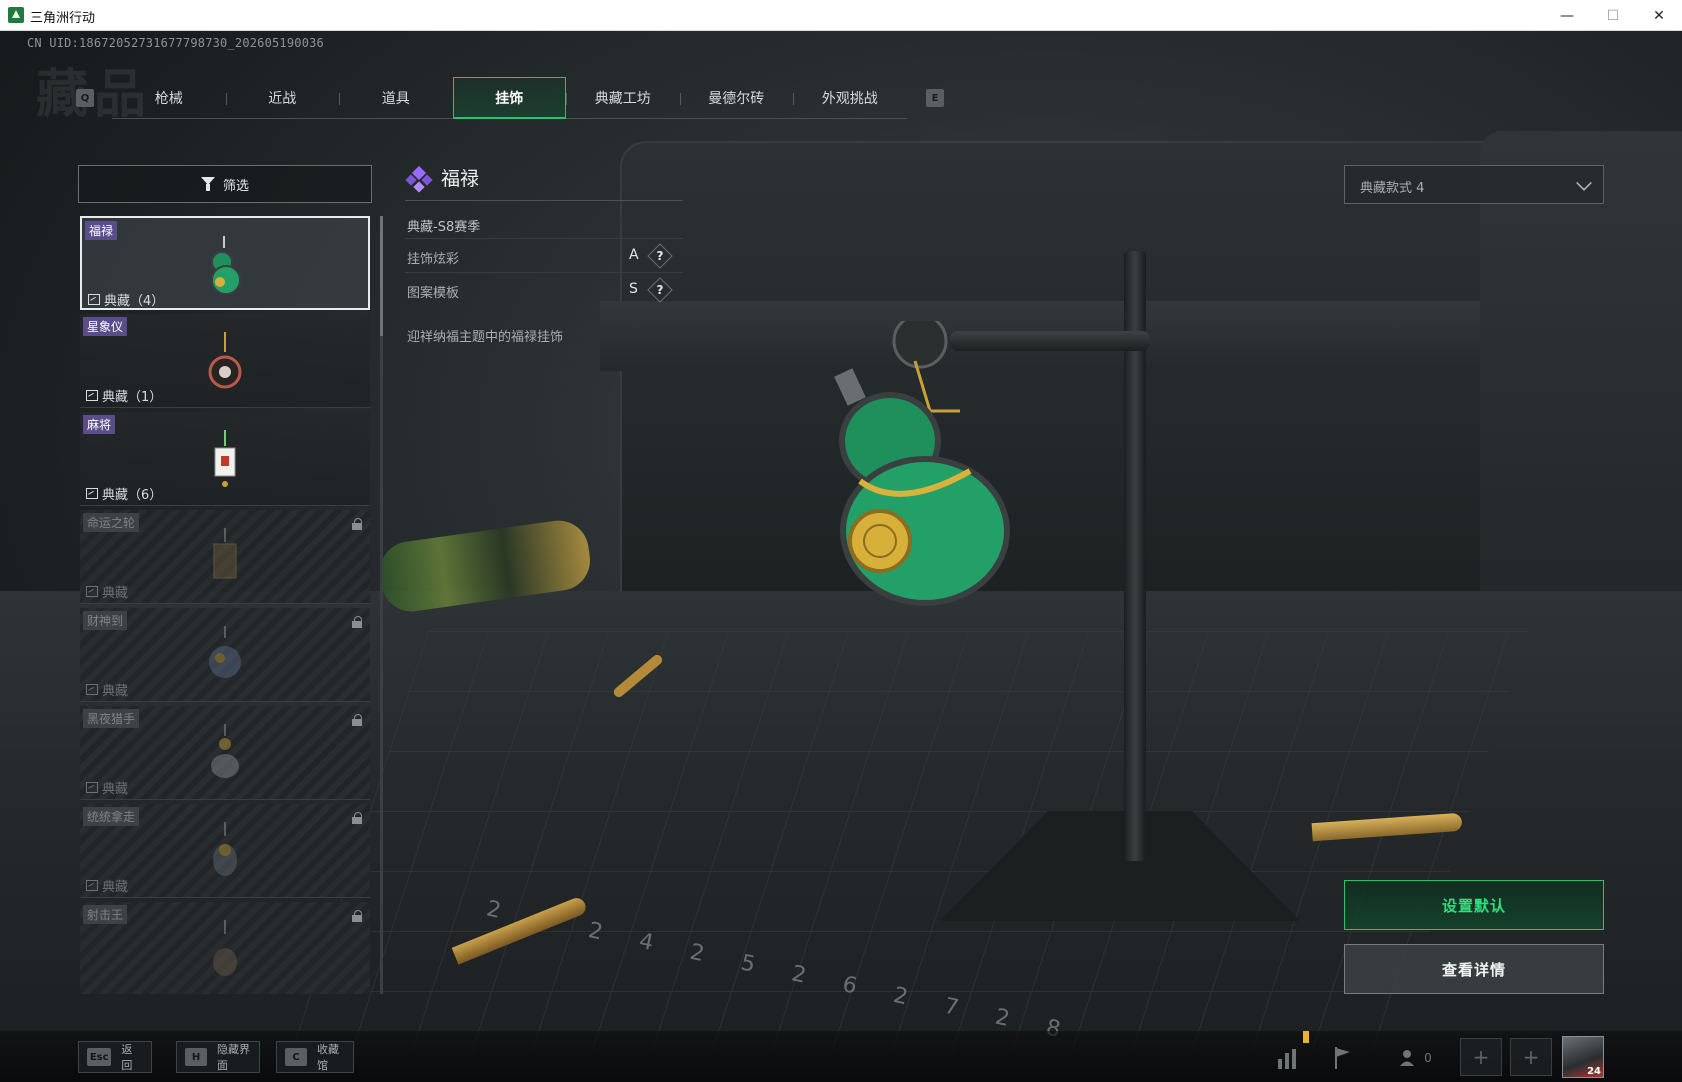  I want to click on team-count: 0, so click(1428, 1058).